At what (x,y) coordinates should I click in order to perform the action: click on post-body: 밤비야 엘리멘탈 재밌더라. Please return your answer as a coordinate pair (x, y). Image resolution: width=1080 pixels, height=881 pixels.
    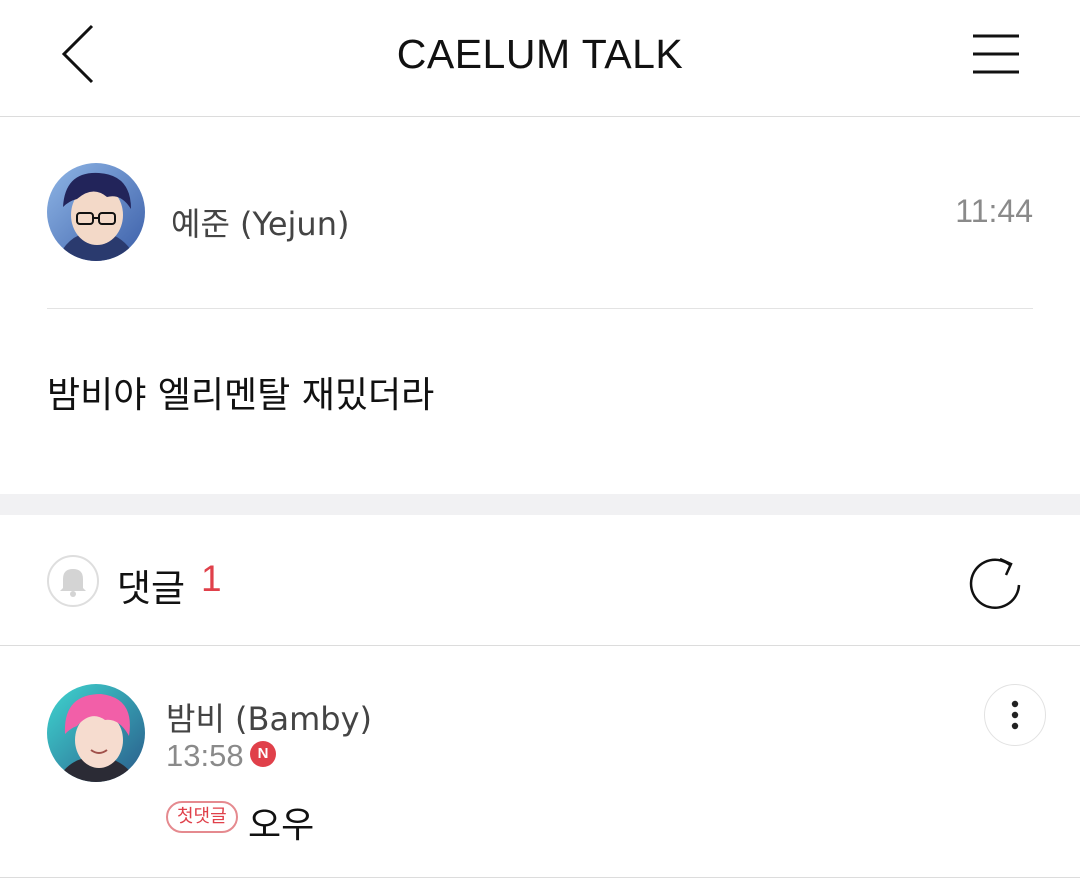
    Looking at the image, I should click on (241, 395).